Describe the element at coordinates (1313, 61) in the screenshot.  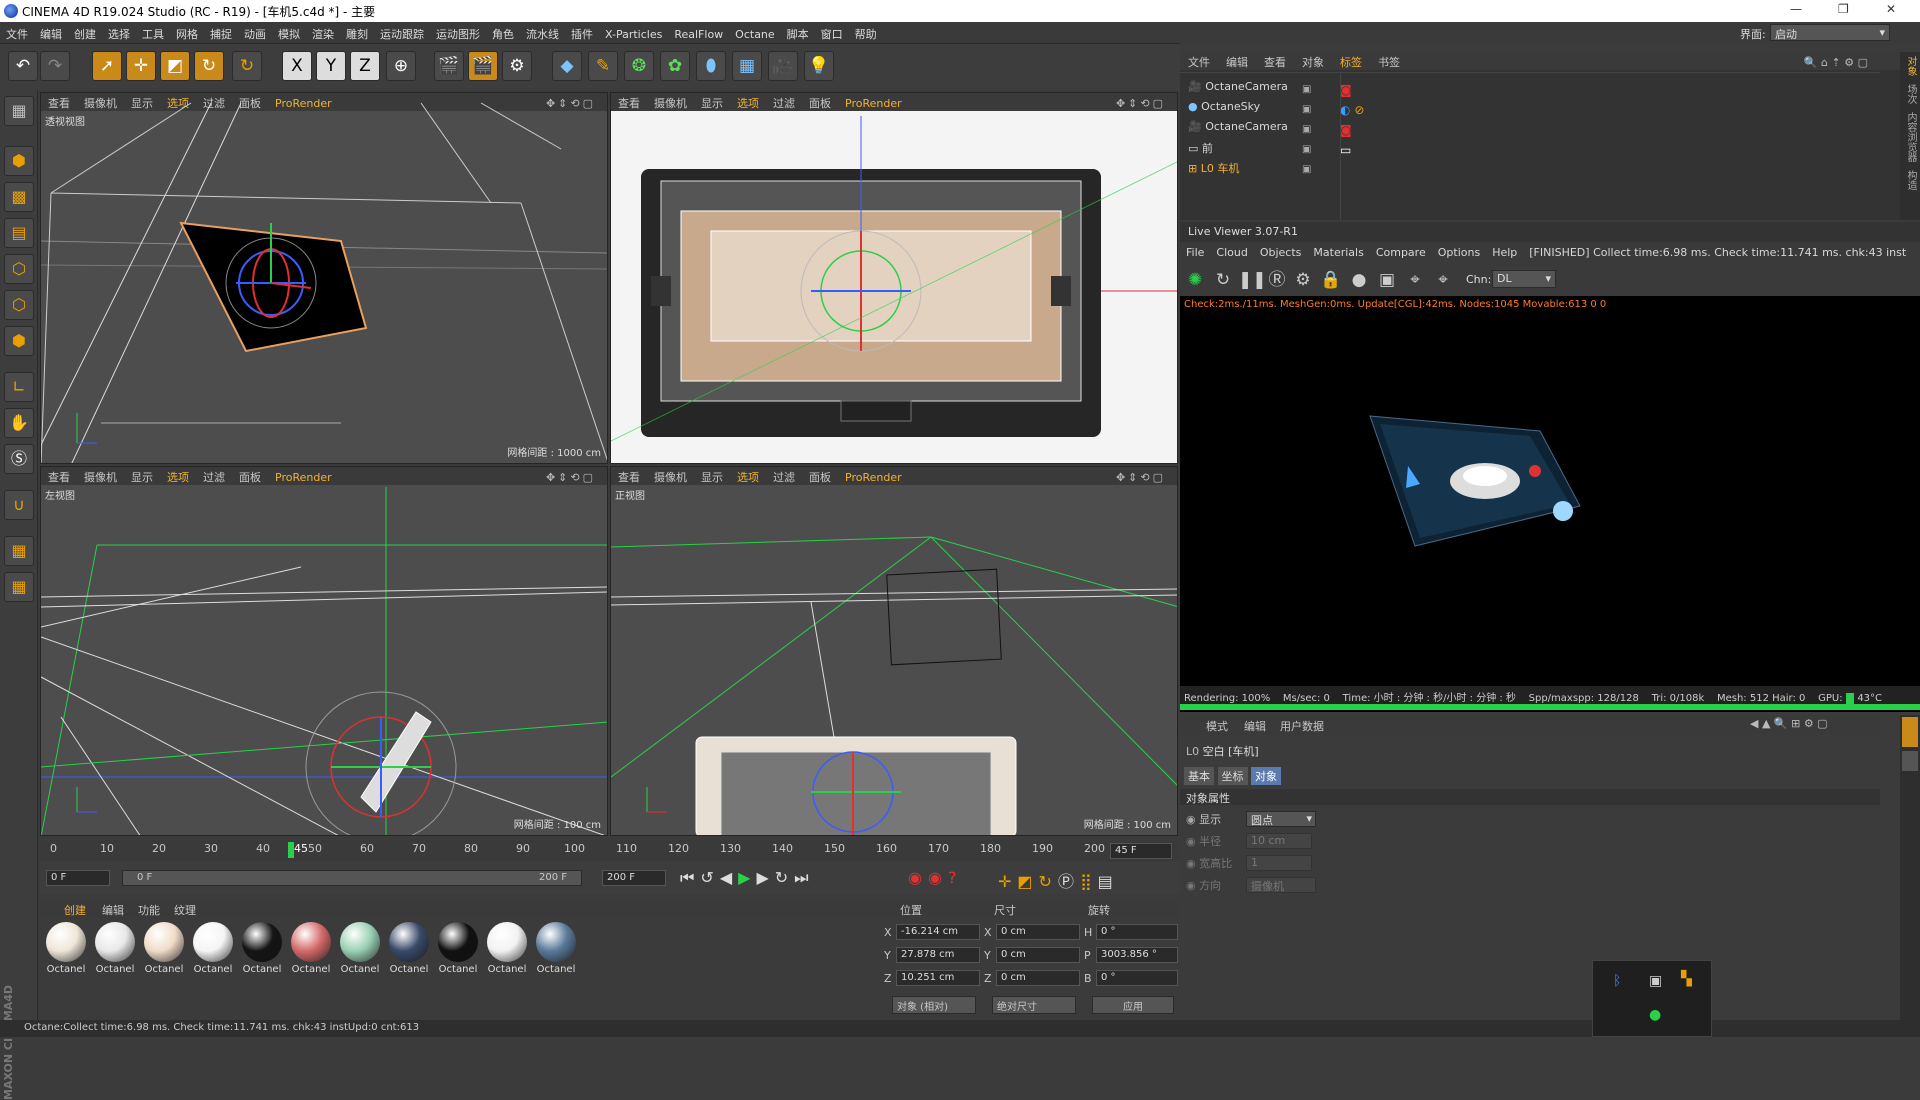
I see `om-menu-objects: 对象` at that location.